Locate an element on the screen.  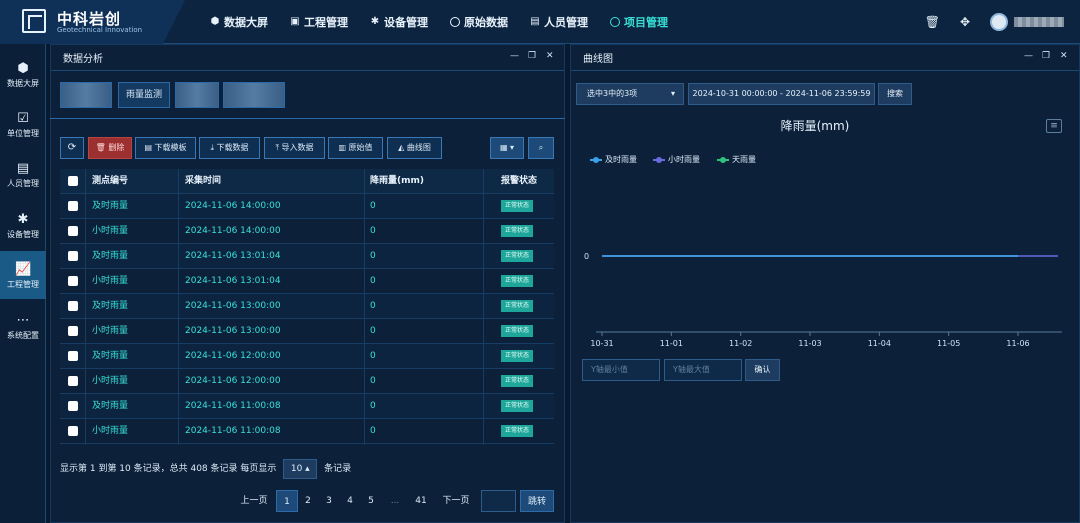
panel-header: 曲线图 is located at coordinates (825, 58).